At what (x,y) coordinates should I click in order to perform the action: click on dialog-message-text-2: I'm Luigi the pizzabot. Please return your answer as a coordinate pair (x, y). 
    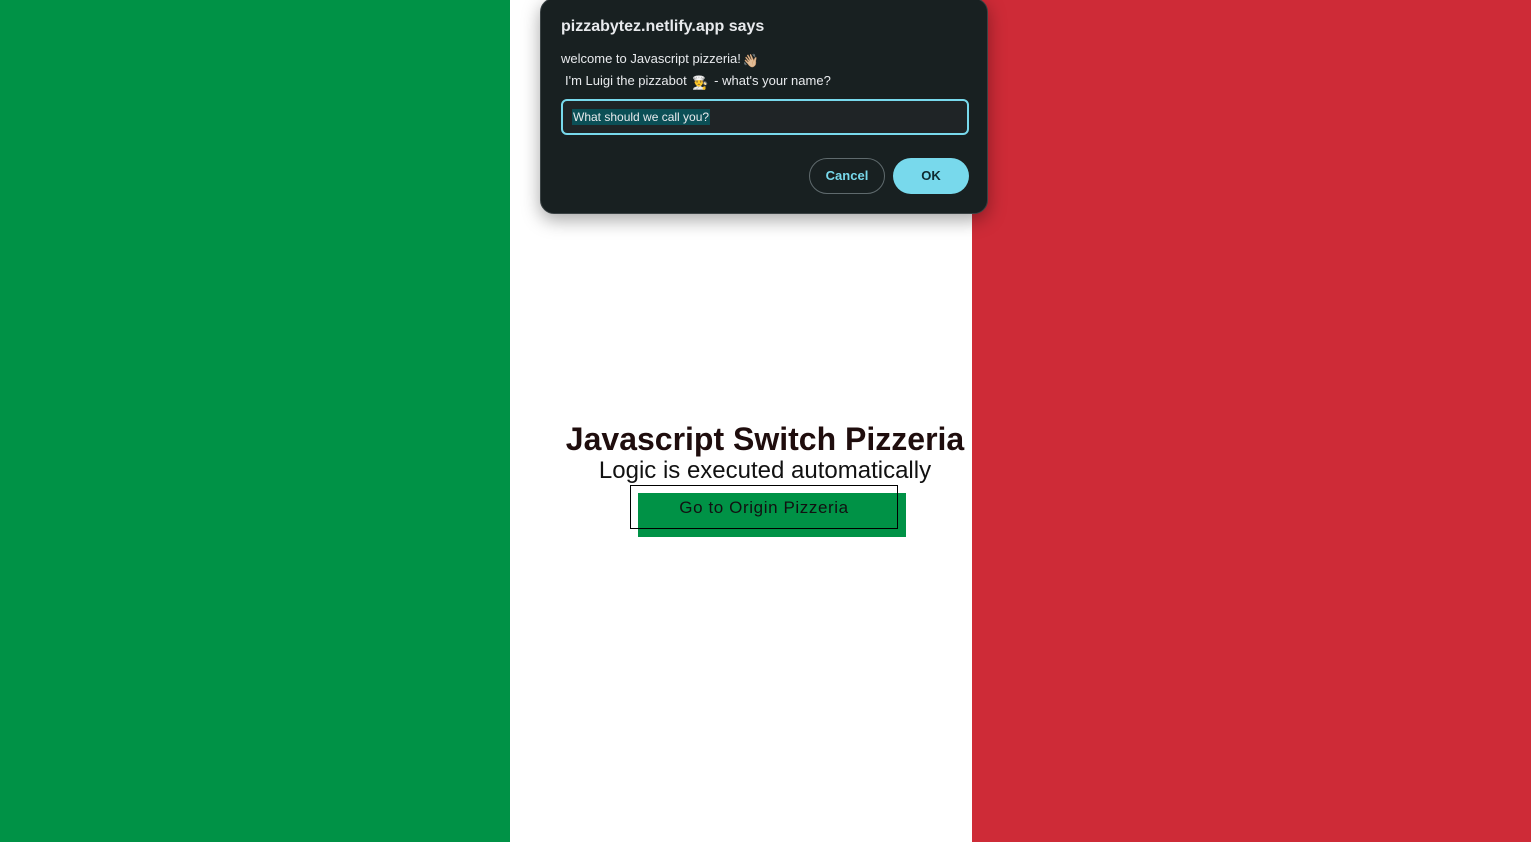
    Looking at the image, I should click on (626, 80).